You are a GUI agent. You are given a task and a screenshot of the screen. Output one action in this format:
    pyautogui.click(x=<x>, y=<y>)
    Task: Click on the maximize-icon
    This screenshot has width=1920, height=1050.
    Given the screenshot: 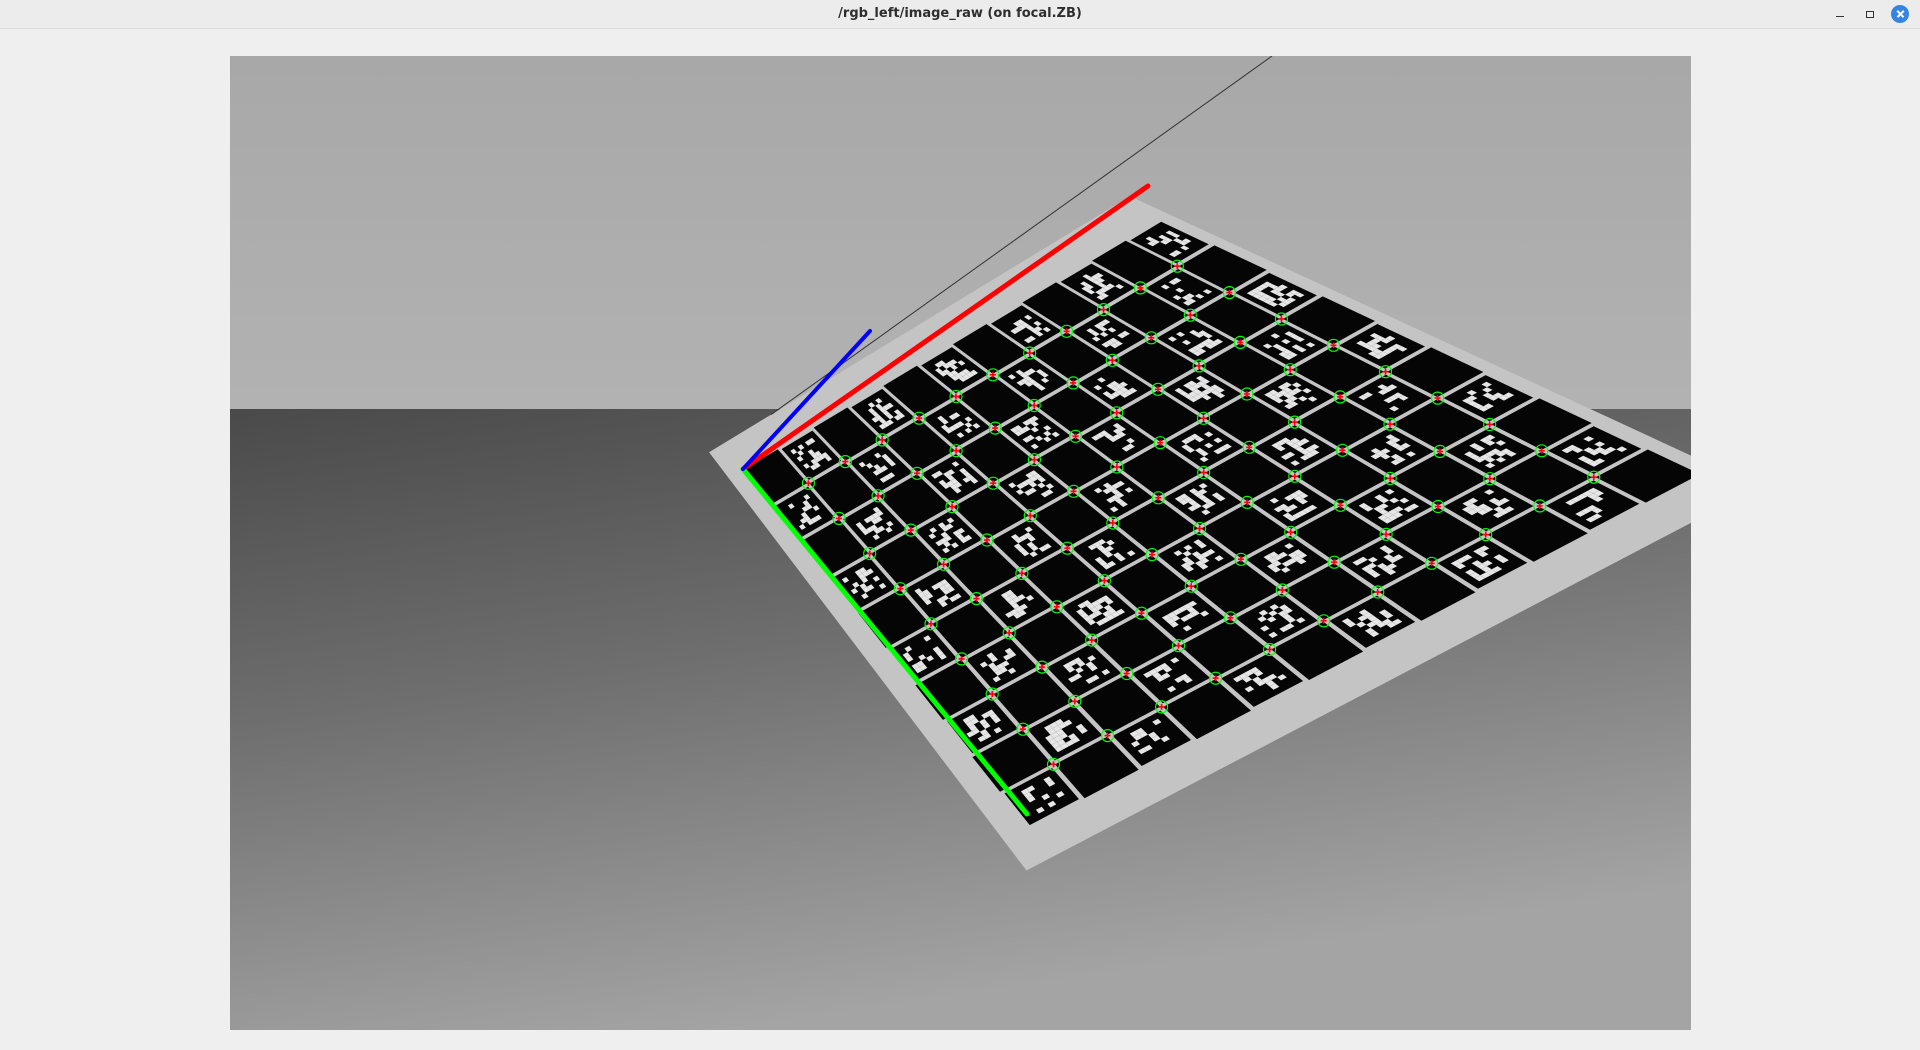 What is the action you would take?
    pyautogui.click(x=1870, y=14)
    